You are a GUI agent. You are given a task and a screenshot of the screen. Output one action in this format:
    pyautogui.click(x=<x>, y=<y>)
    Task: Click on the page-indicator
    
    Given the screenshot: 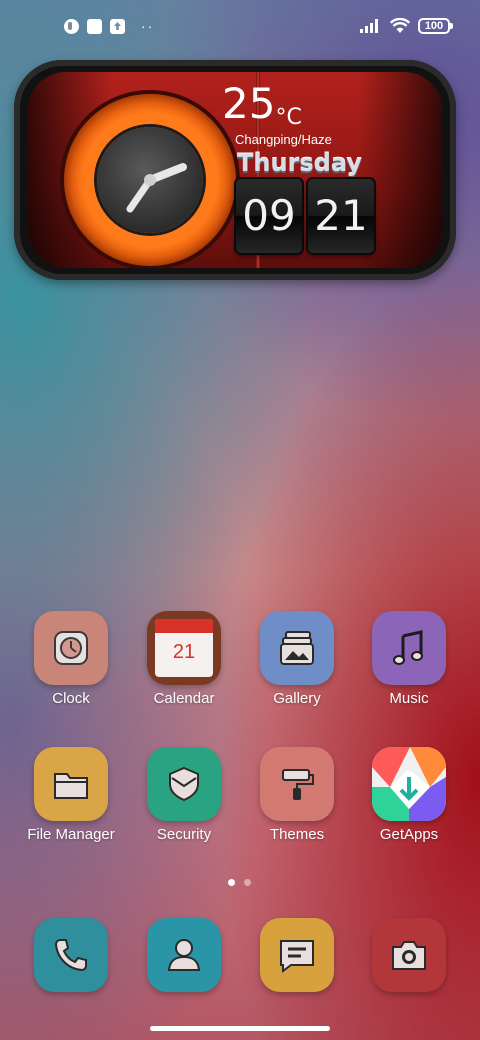 What is the action you would take?
    pyautogui.click(x=239, y=882)
    